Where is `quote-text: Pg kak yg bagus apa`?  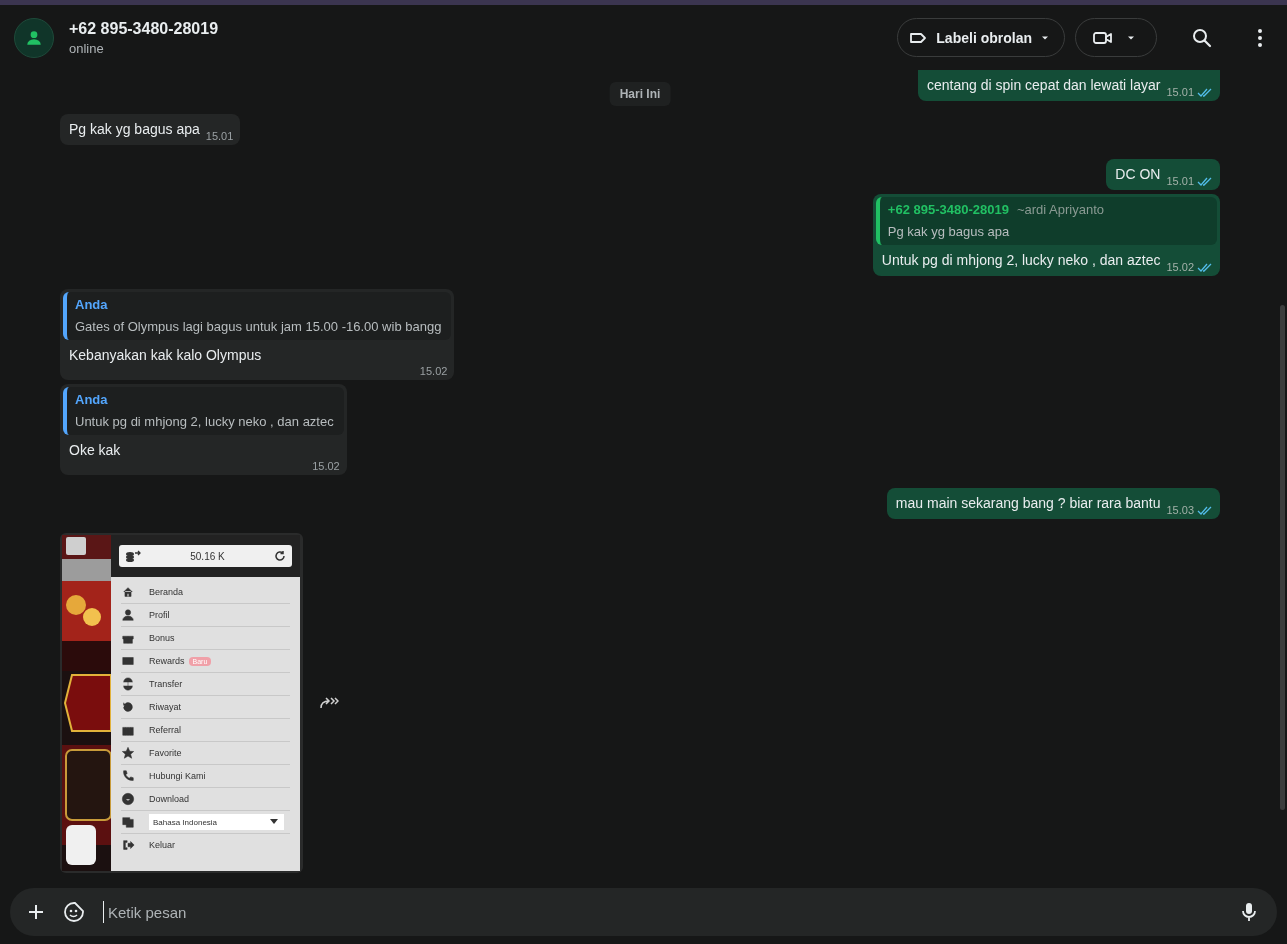 quote-text: Pg kak yg bagus apa is located at coordinates (949, 231).